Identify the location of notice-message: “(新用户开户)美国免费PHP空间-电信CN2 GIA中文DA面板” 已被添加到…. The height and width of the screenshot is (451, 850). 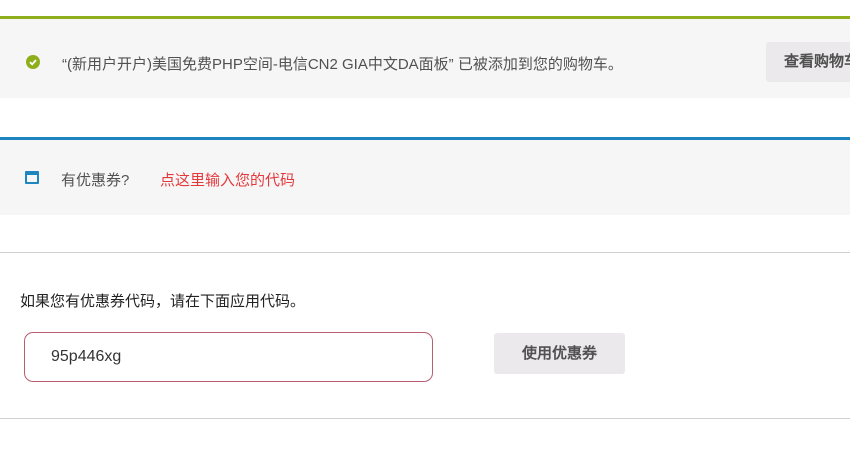
(342, 64).